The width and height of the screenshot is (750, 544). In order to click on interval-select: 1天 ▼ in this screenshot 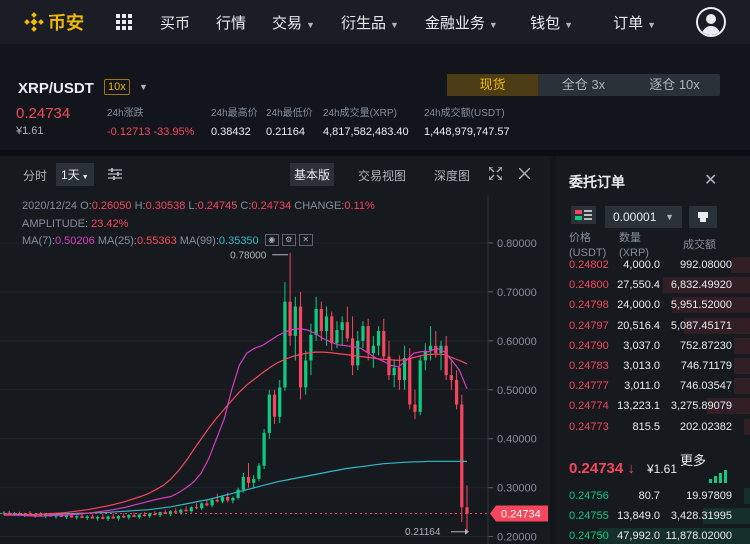, I will do `click(75, 174)`.